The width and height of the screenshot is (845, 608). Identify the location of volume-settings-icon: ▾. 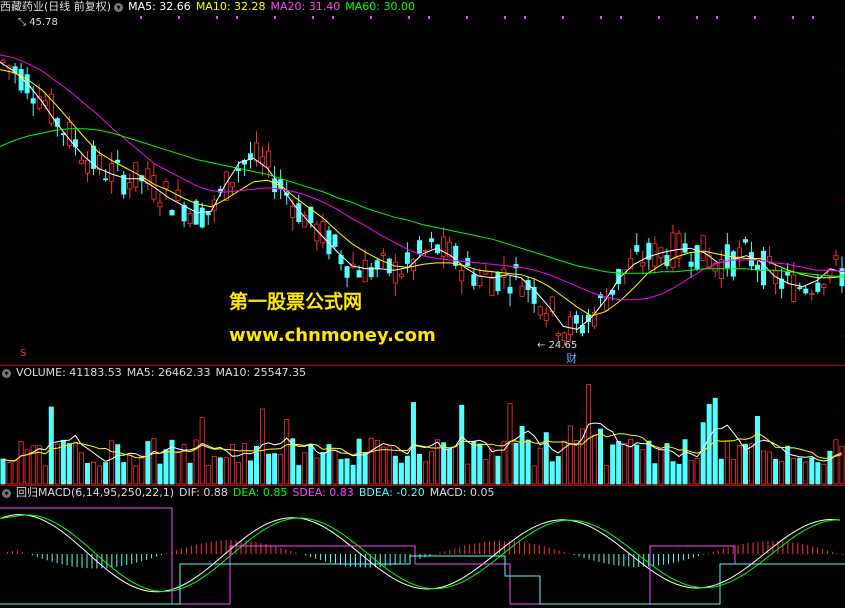
(6, 373).